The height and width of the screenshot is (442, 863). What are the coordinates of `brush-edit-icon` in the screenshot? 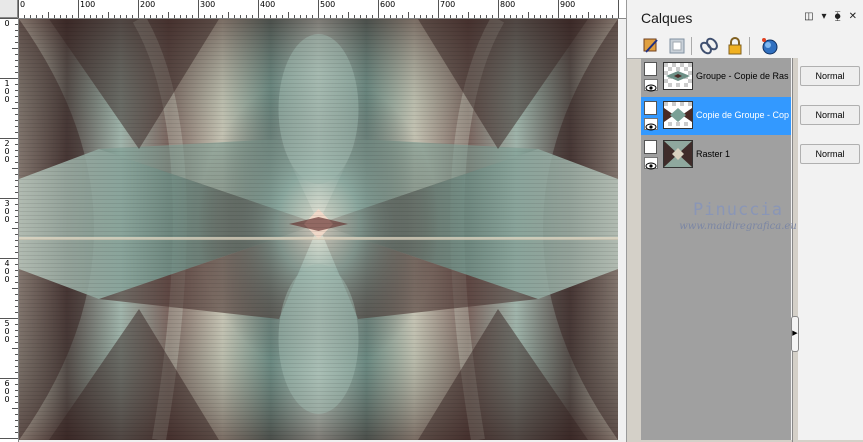 It's located at (651, 46).